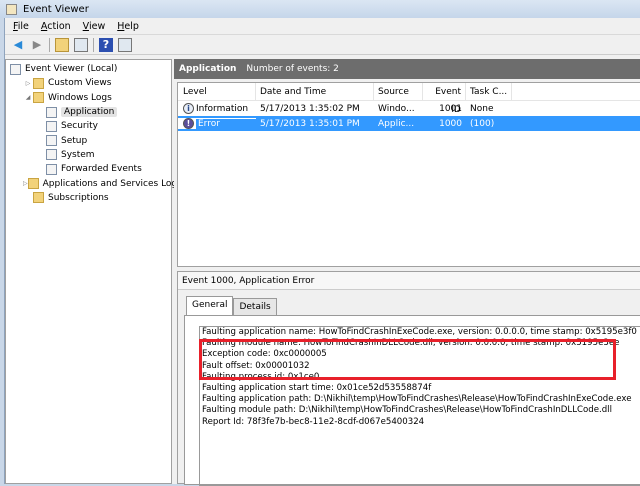 This screenshot has width=640, height=486. I want to click on tab-general: General, so click(210, 305).